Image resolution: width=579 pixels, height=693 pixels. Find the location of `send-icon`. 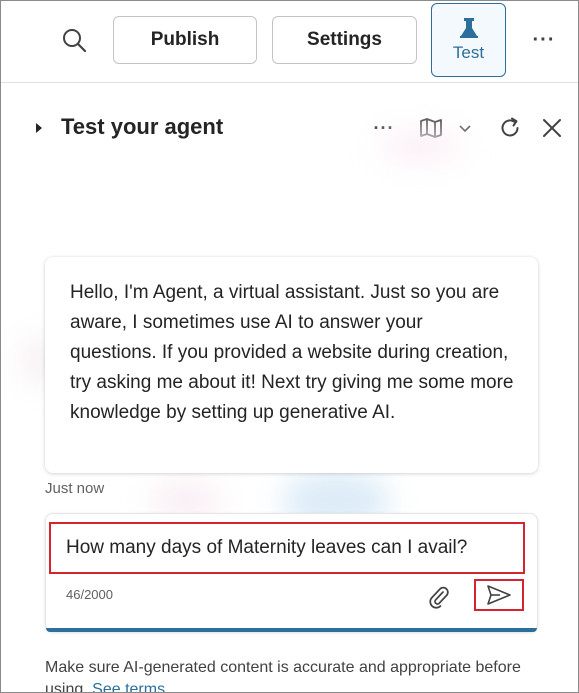

send-icon is located at coordinates (499, 595).